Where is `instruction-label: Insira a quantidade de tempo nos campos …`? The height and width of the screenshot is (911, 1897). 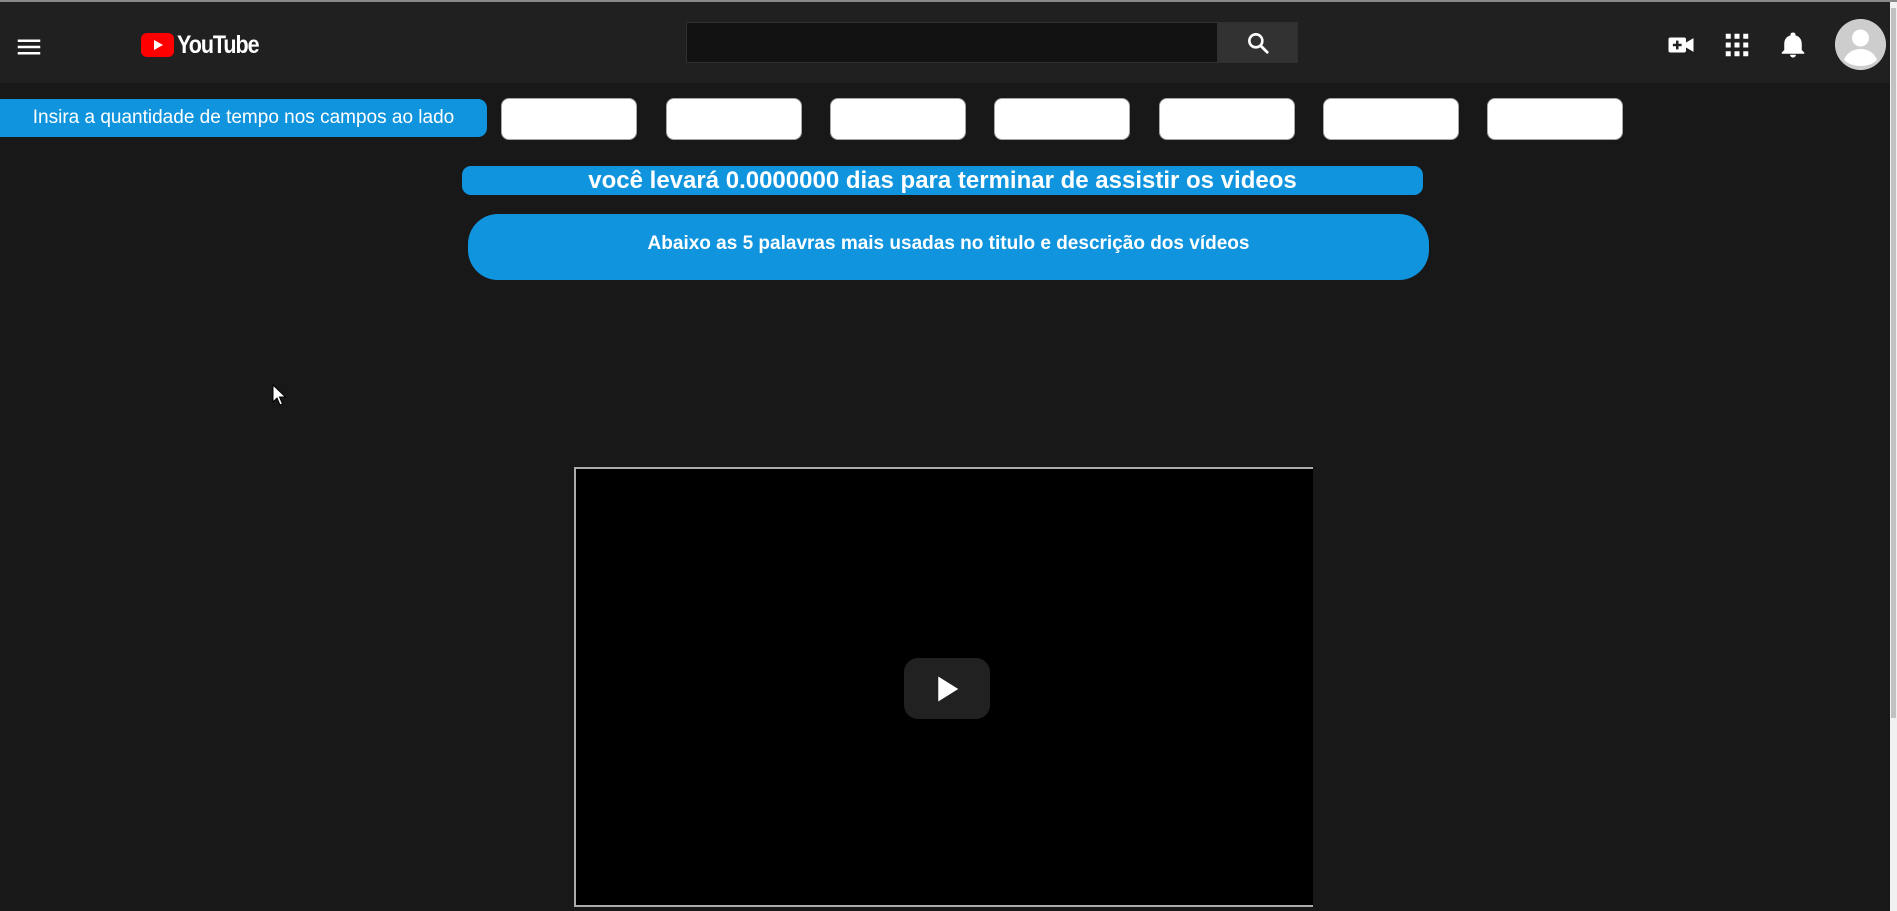
instruction-label: Insira a quantidade de tempo nos campos … is located at coordinates (243, 118).